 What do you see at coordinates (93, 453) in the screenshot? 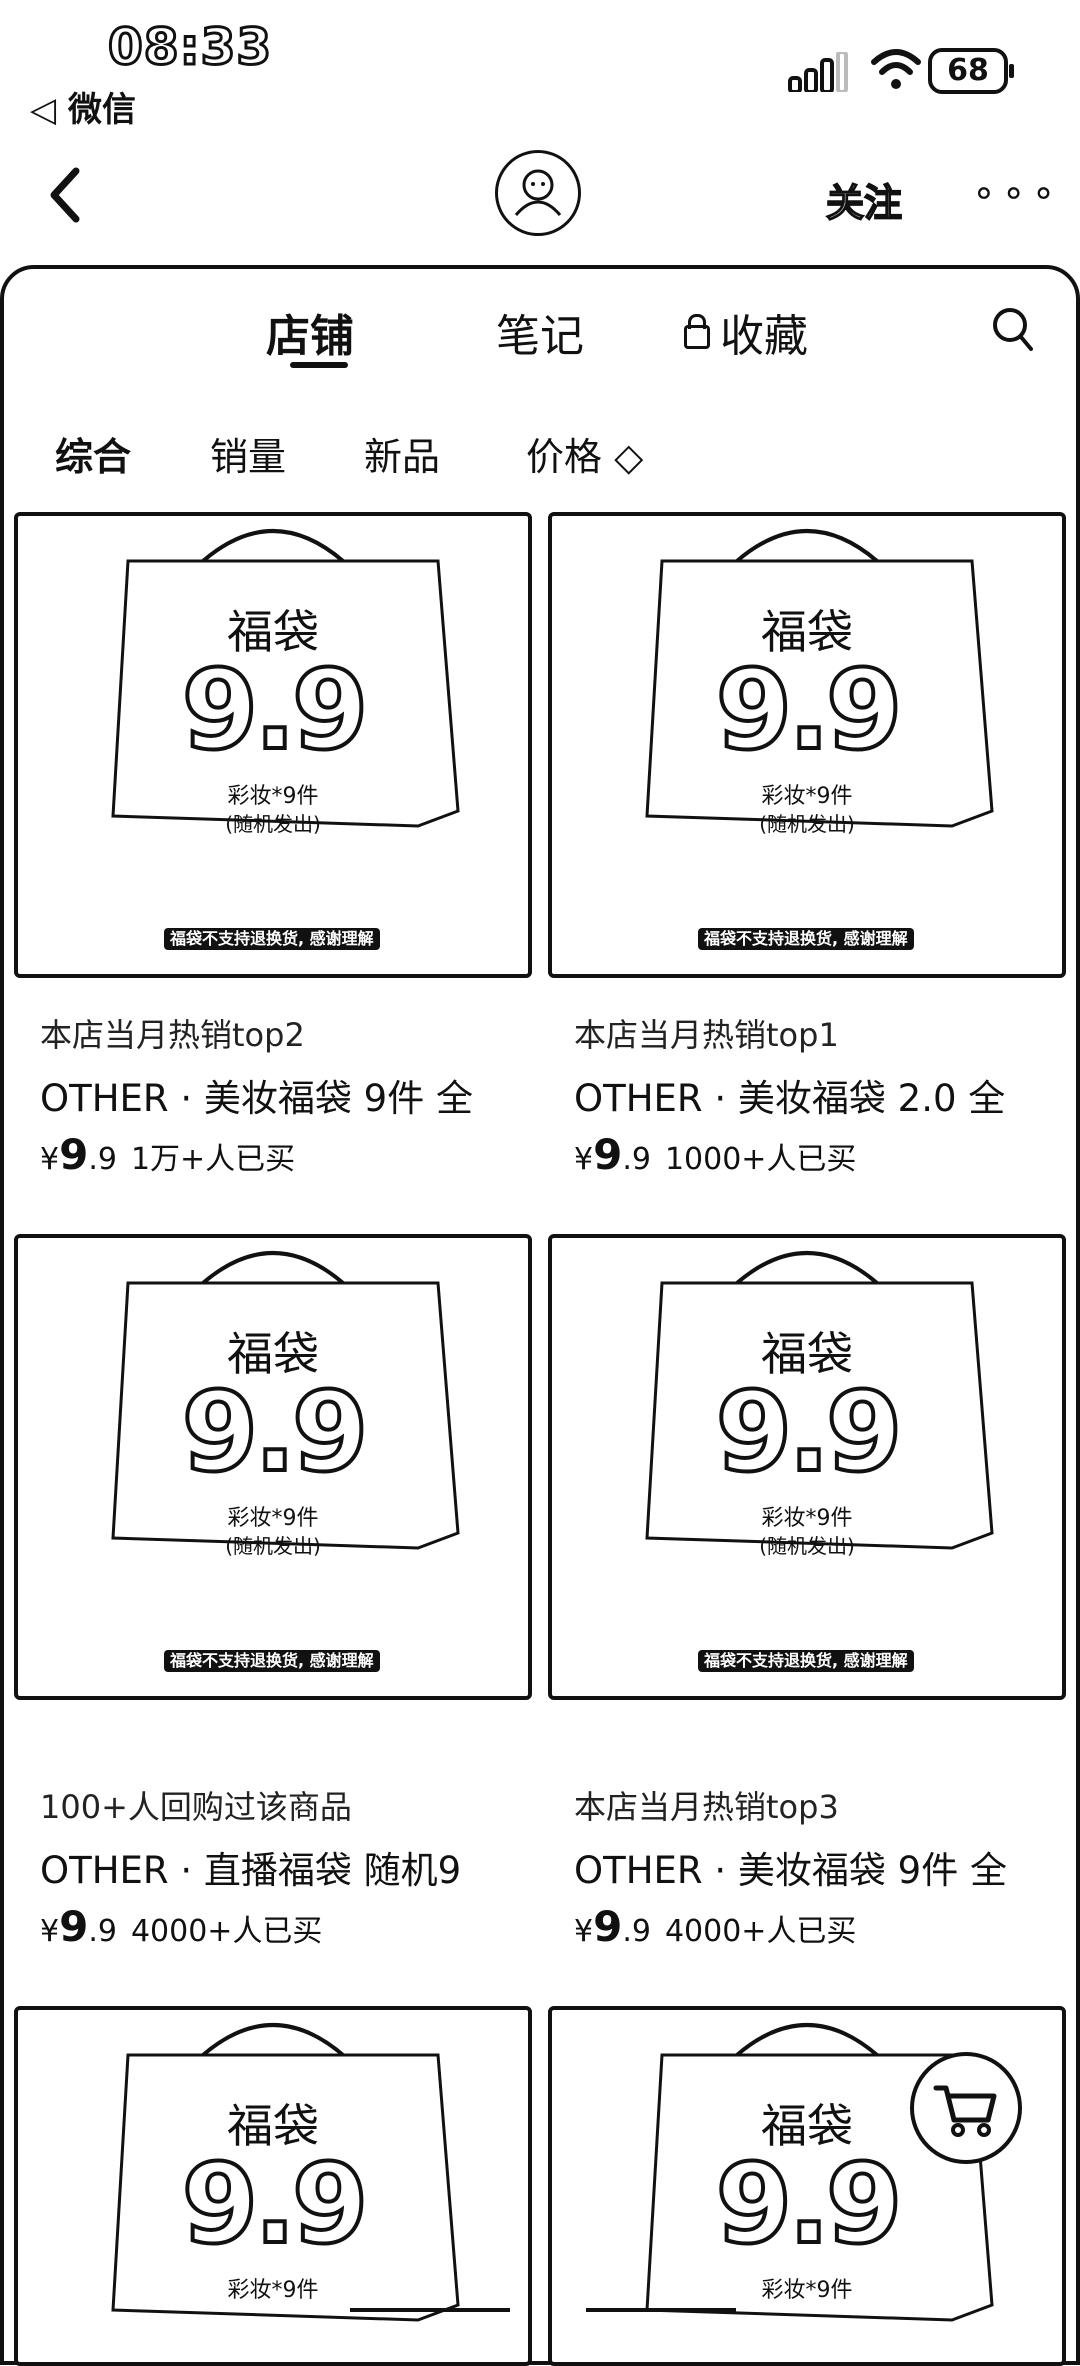
I see `filter-all: 综合` at bounding box center [93, 453].